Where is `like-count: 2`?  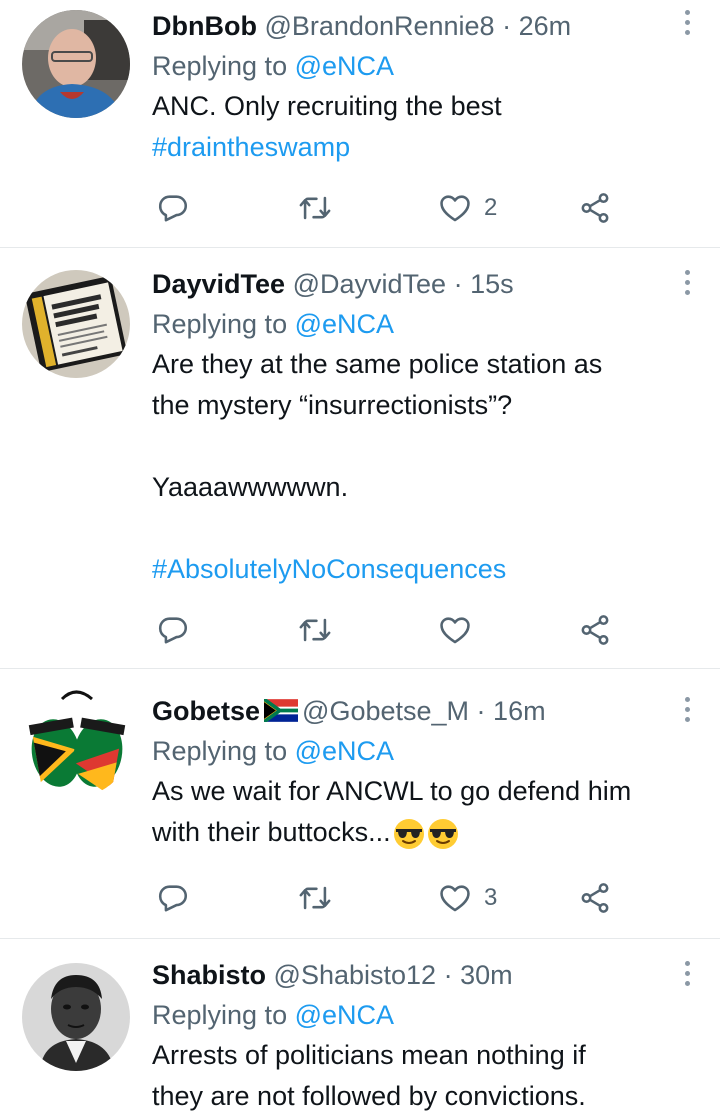
like-count: 2 is located at coordinates (491, 207).